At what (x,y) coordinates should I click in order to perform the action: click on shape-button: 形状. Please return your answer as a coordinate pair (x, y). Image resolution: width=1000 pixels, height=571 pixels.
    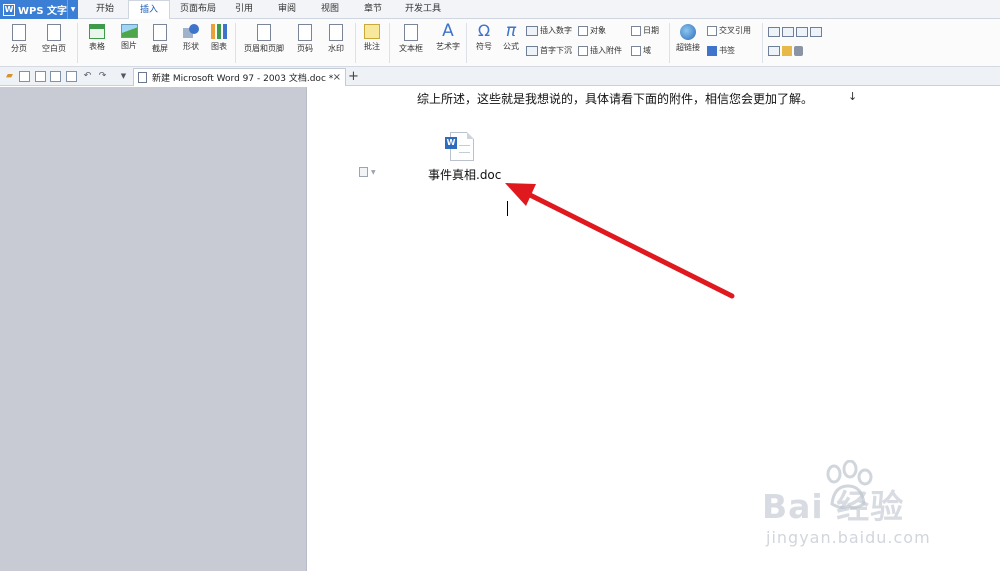
    Looking at the image, I should click on (191, 38).